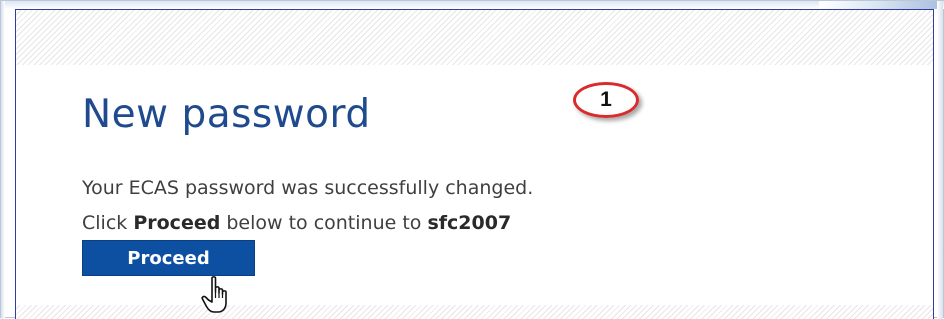 The image size is (944, 319). Describe the element at coordinates (469, 223) in the screenshot. I see `instruction-target: sfc2007` at that location.